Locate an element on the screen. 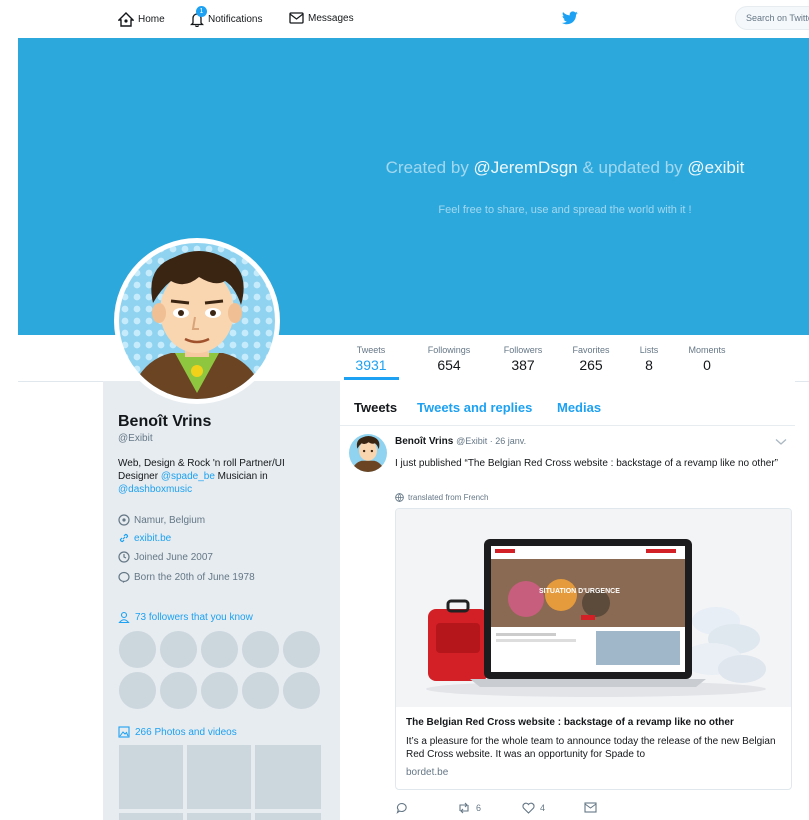 Image resolution: width=809 pixels, height=820 pixels. tab-medias: Medias is located at coordinates (579, 407).